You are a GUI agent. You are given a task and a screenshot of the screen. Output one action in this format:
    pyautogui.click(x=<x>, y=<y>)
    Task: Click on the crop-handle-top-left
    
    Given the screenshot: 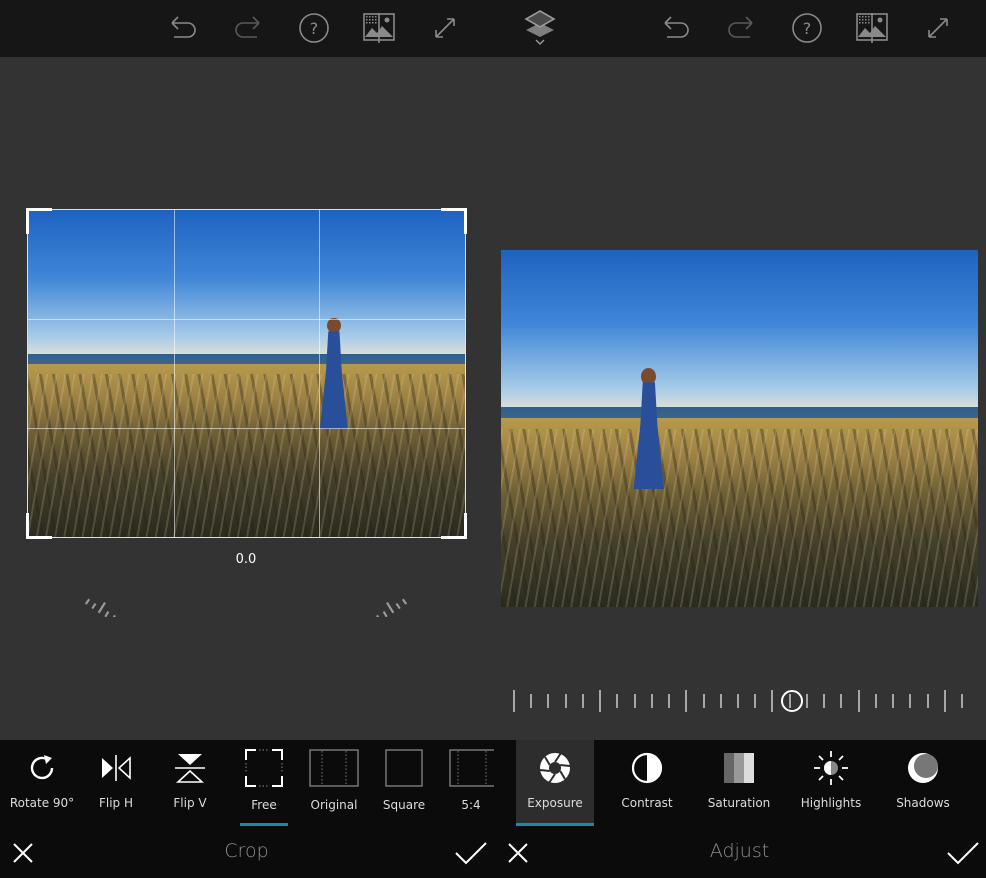 What is the action you would take?
    pyautogui.click(x=39, y=221)
    